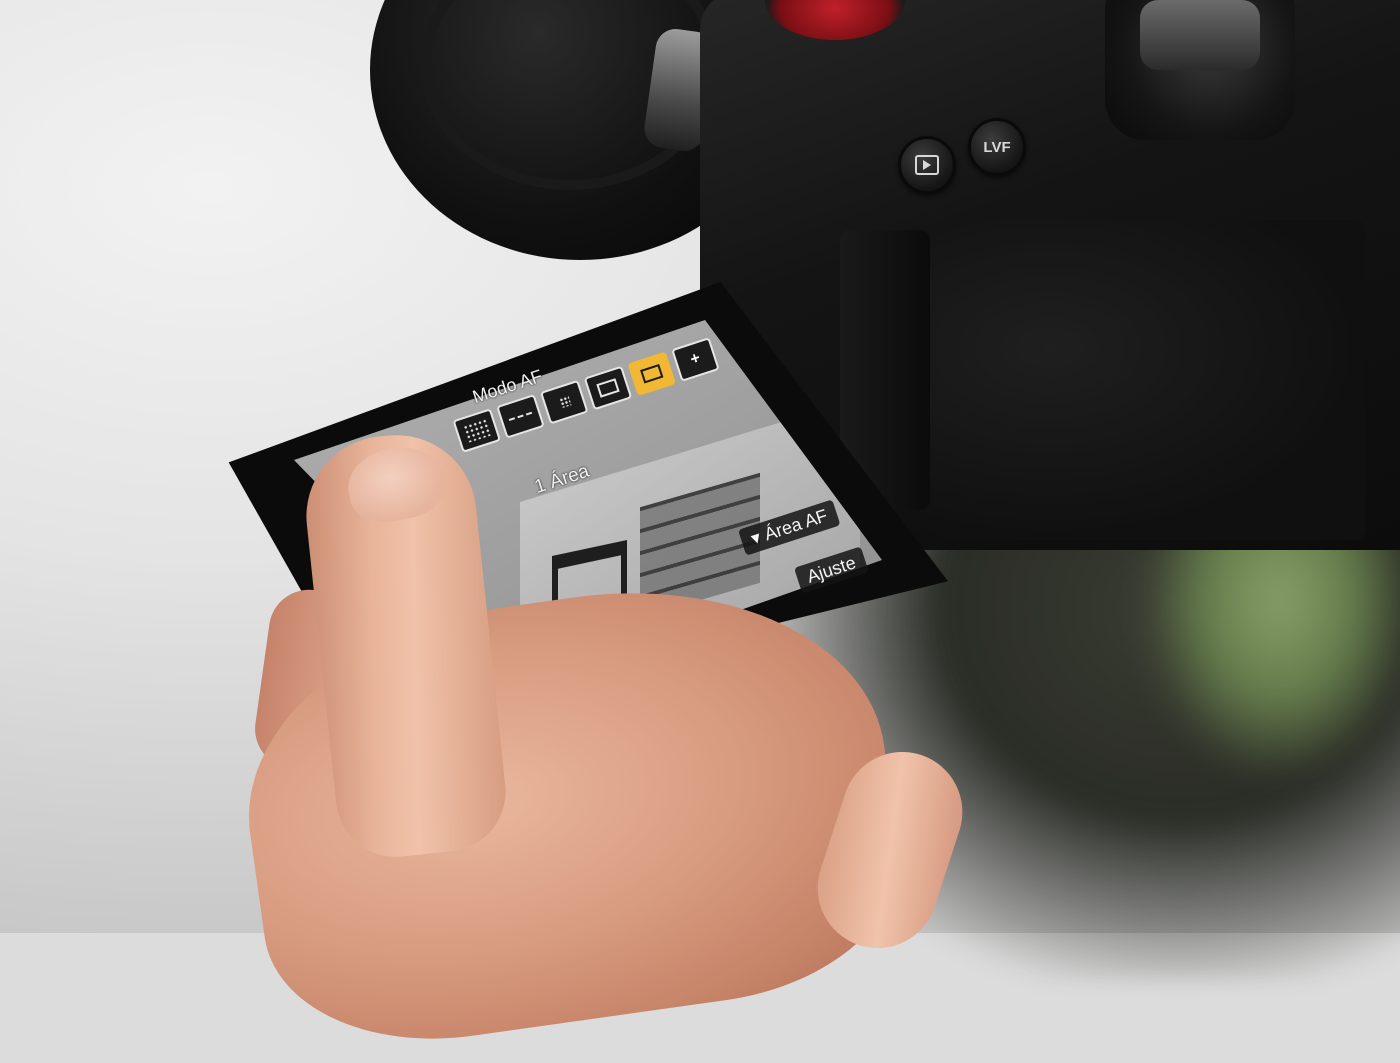 This screenshot has height=1063, width=1400. What do you see at coordinates (652, 374) in the screenshot?
I see `af-1-area-icon` at bounding box center [652, 374].